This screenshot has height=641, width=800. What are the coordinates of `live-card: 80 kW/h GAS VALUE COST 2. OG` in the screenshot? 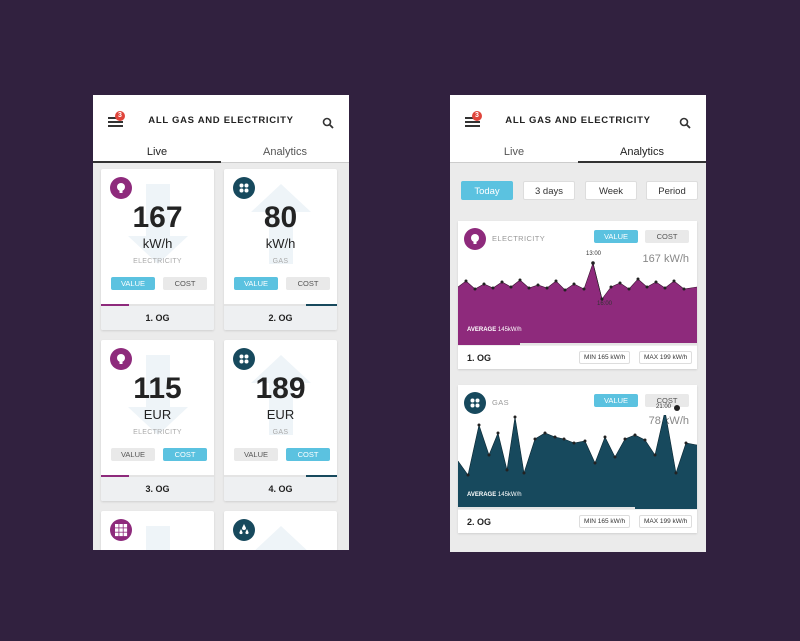 It's located at (280, 249).